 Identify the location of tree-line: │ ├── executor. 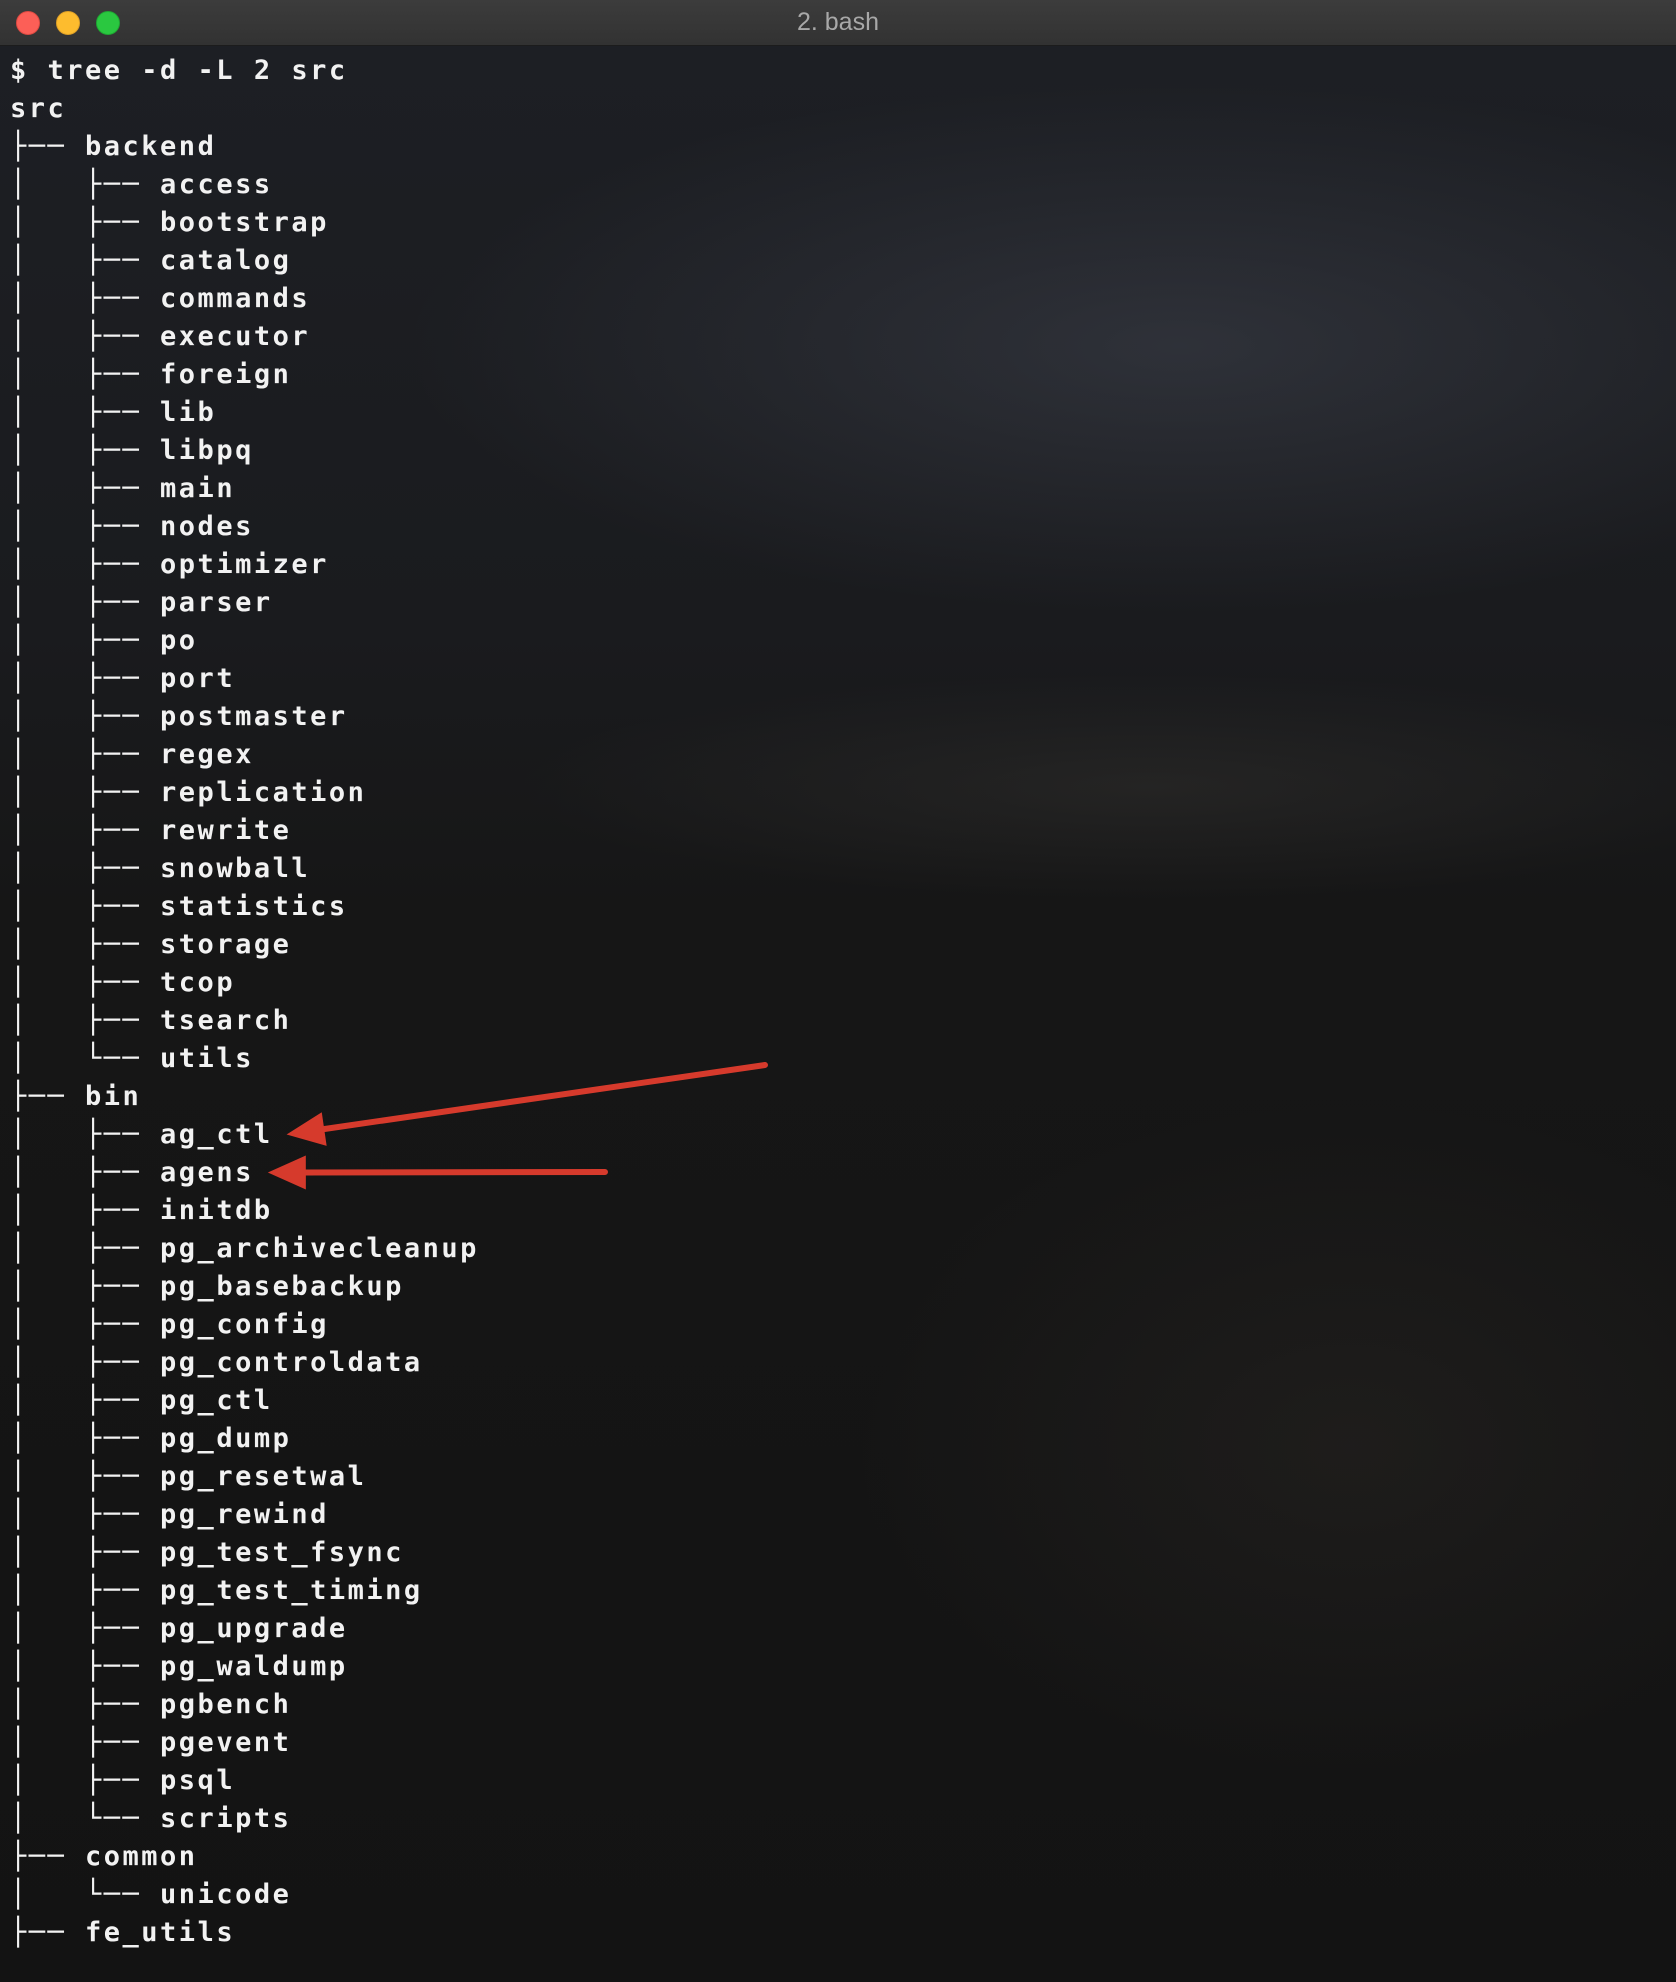
(244, 337).